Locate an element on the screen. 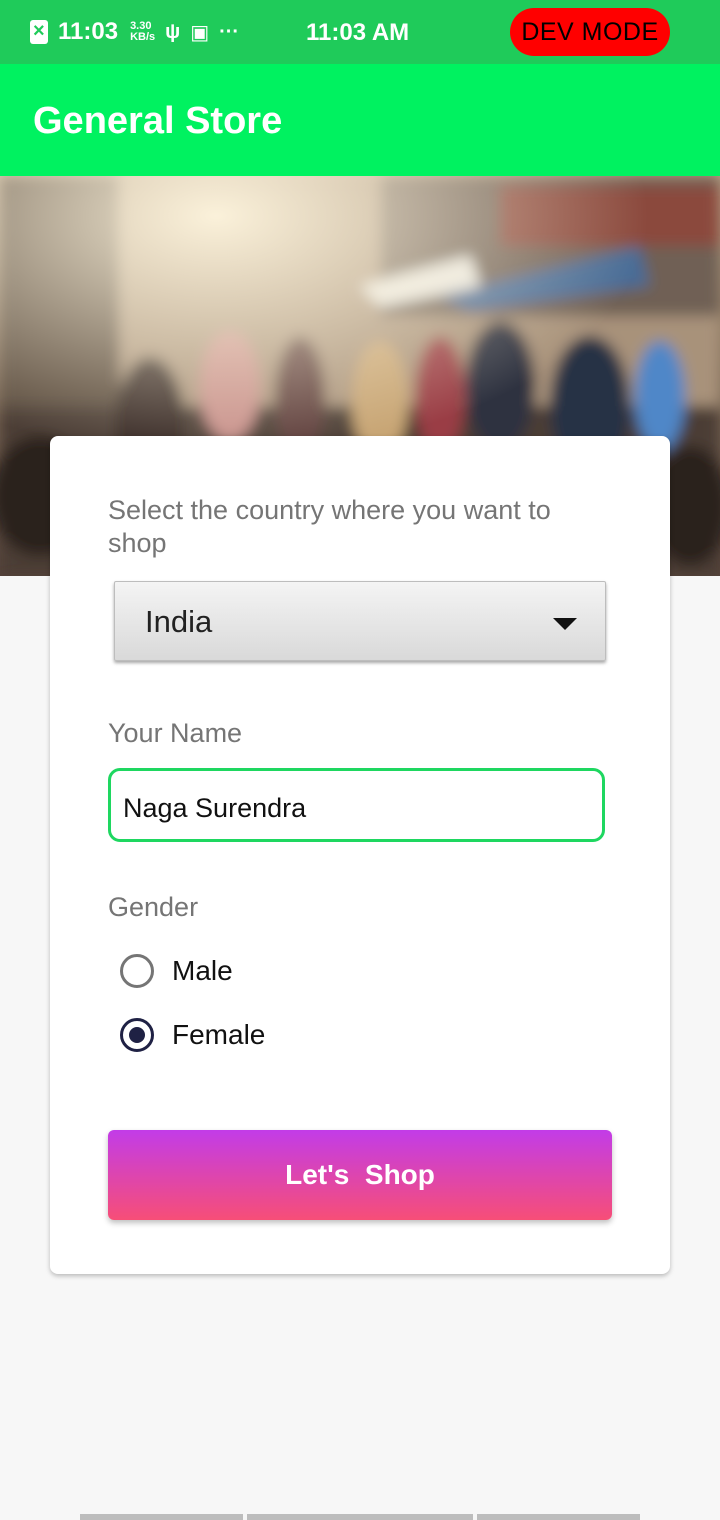 The height and width of the screenshot is (1520, 720). status-left: 11:03 3.30 KB/s ψ ▣ ··· is located at coordinates (134, 32).